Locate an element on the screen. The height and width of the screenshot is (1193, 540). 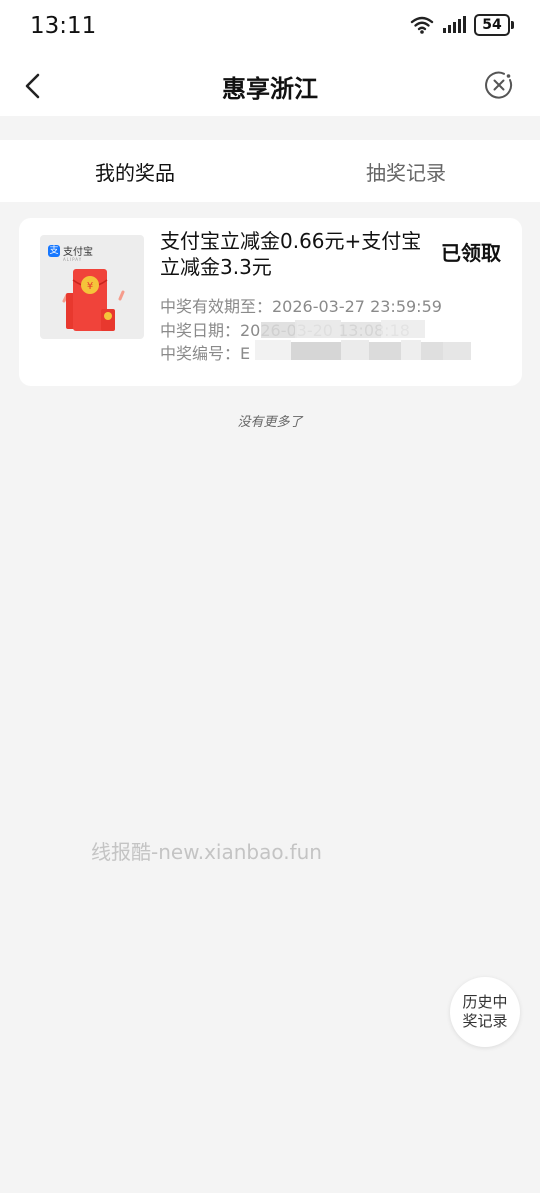
close-icon is located at coordinates (499, 85).